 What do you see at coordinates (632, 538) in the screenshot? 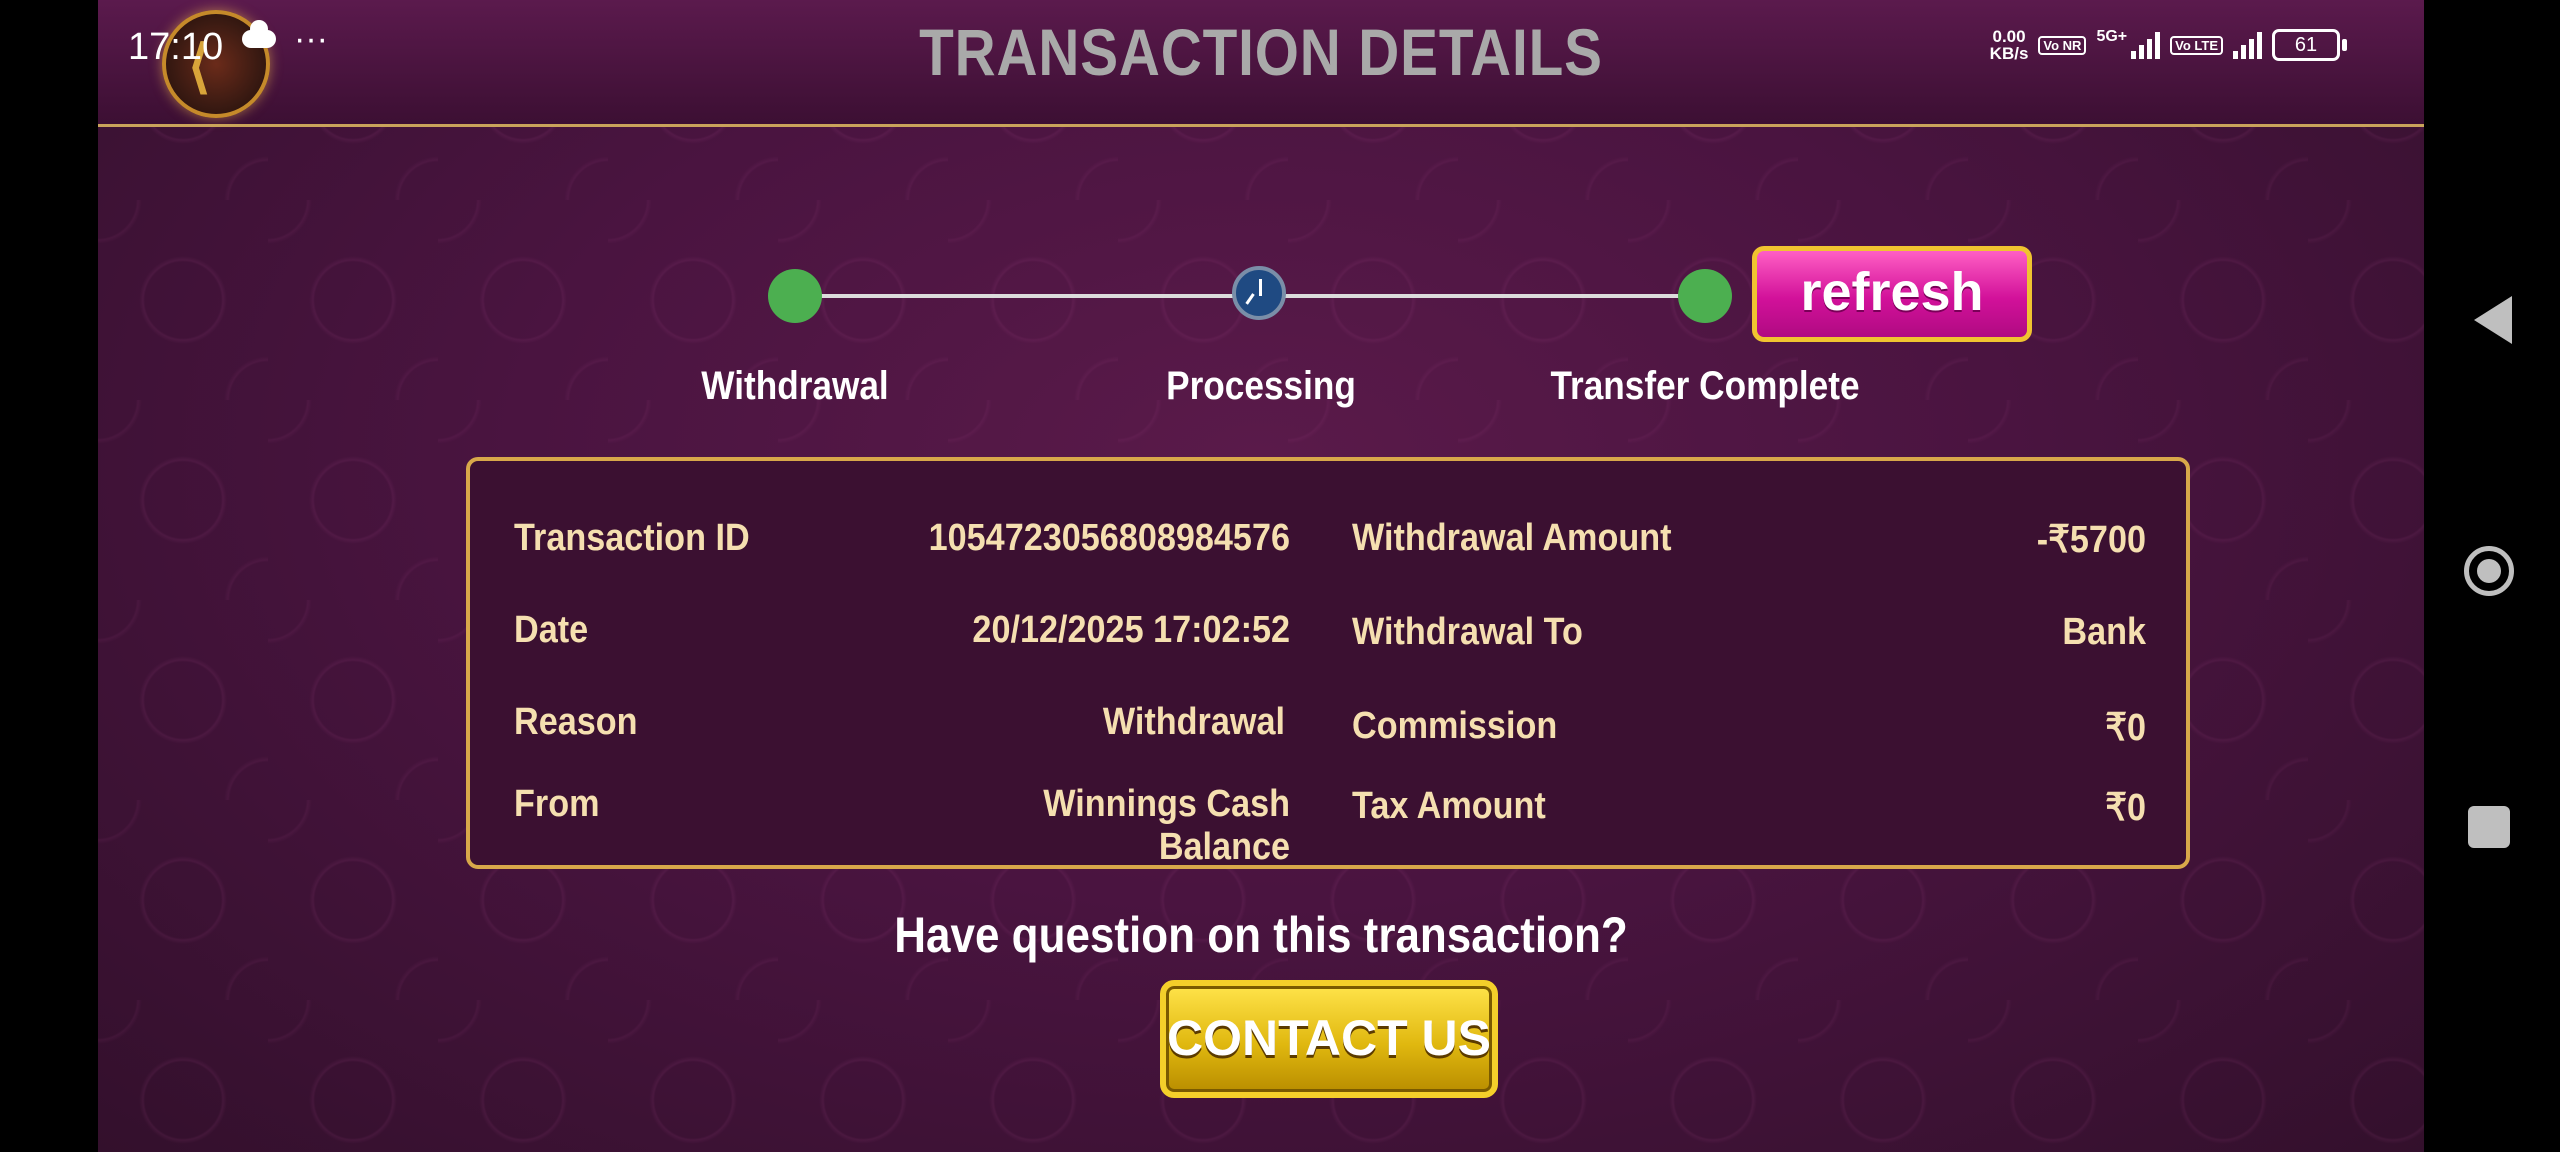
I see `label-transaction-id: Transaction ID` at bounding box center [632, 538].